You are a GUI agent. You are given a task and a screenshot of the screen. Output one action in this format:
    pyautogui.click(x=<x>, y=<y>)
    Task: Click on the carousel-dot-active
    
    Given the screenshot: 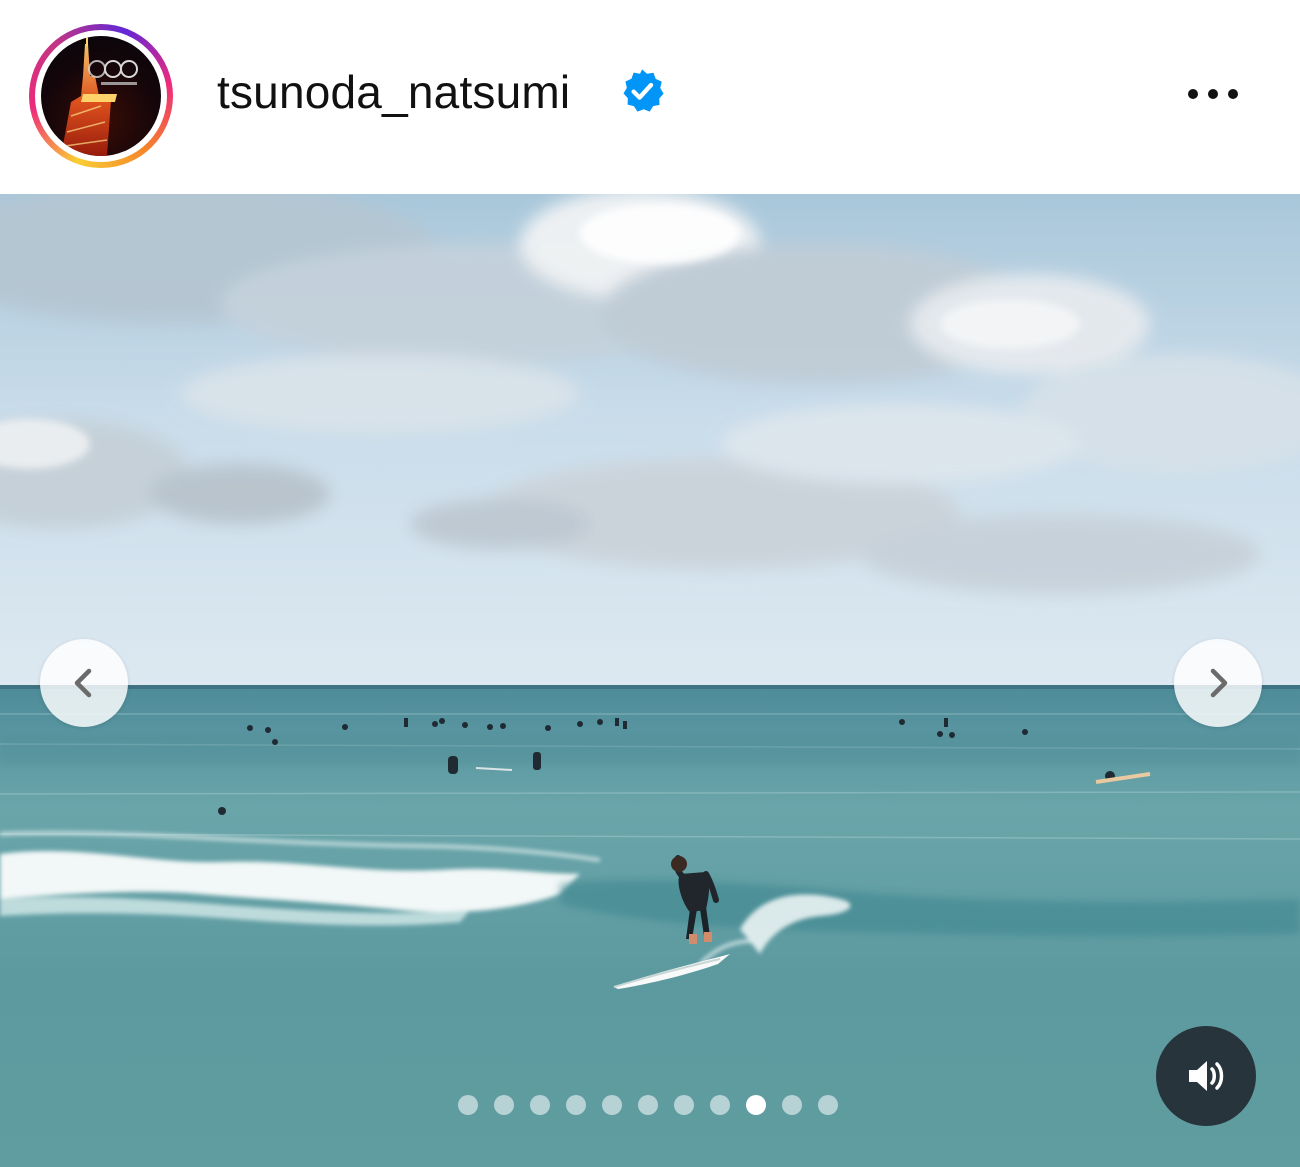 What is the action you would take?
    pyautogui.click(x=756, y=1105)
    